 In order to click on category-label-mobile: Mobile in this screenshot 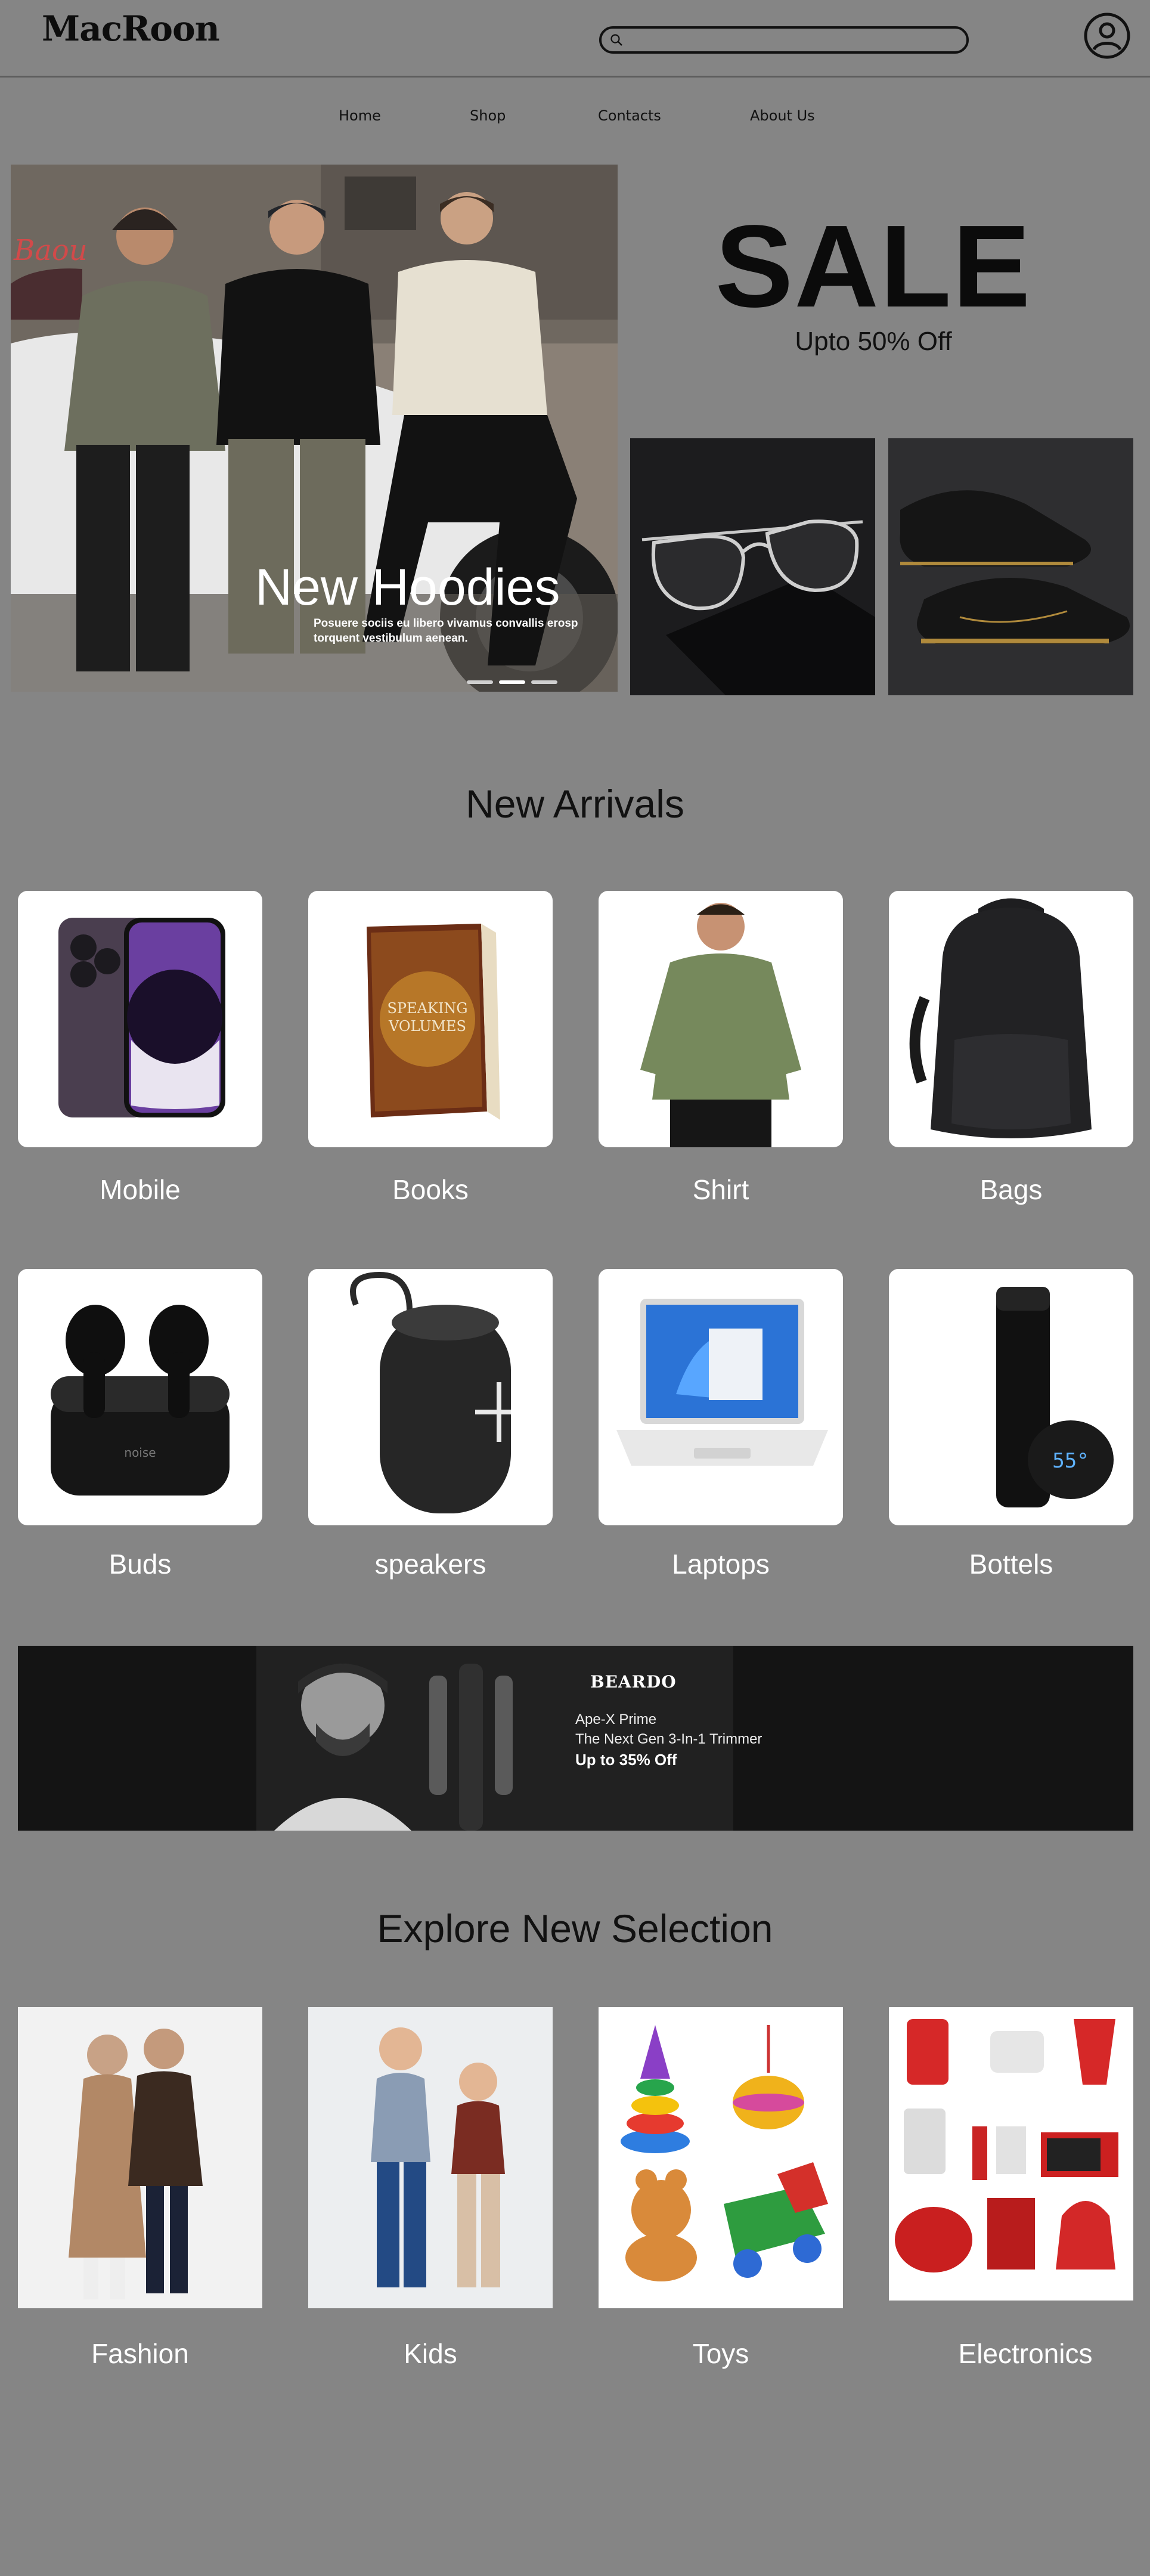, I will do `click(140, 1190)`.